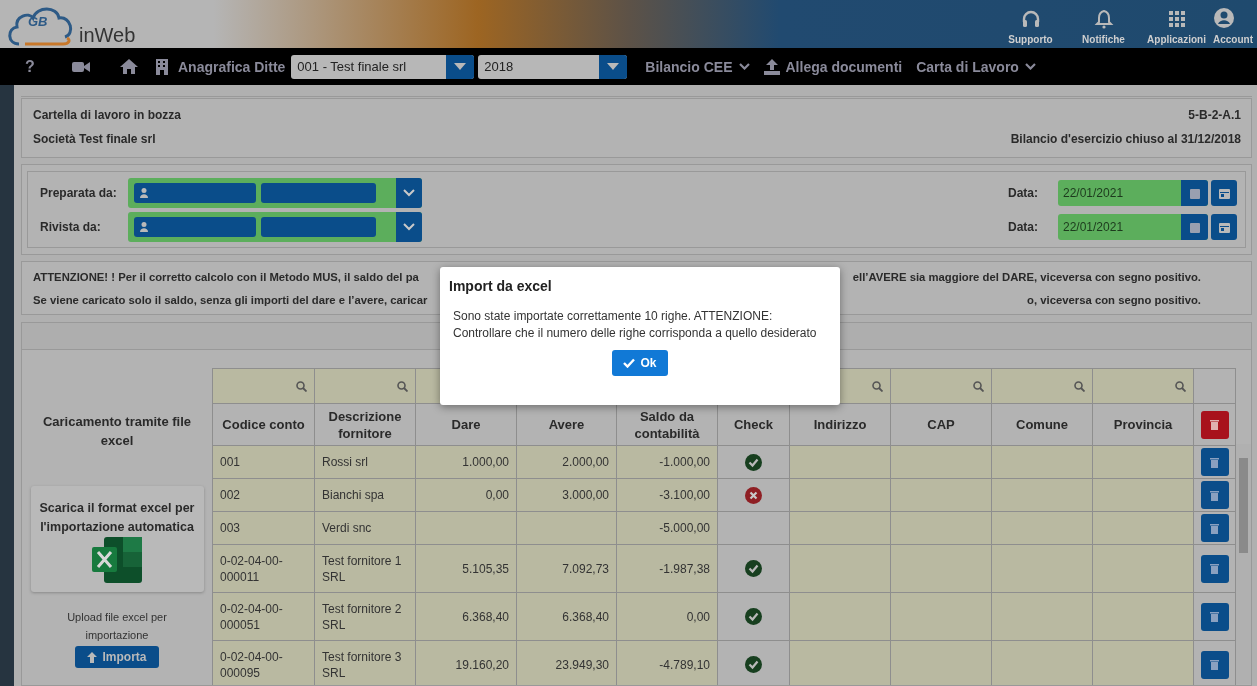  I want to click on logo-monogram: GB, so click(38, 21).